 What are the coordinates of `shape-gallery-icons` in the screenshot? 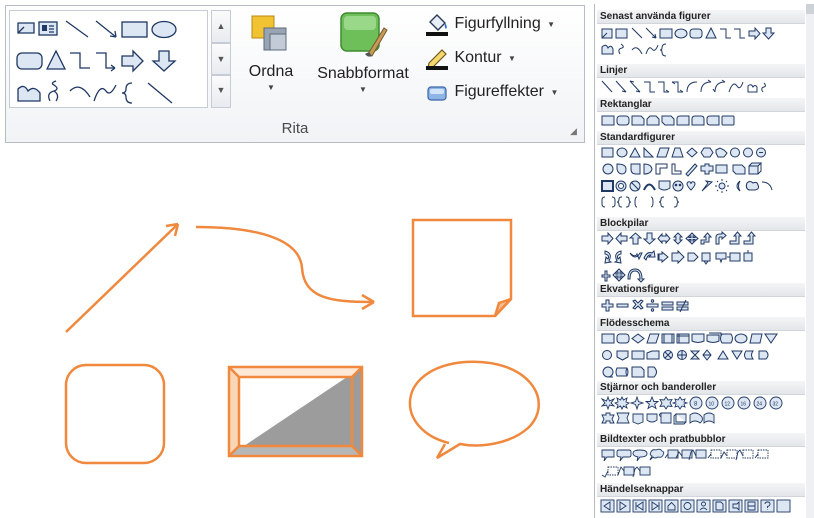 It's located at (96, 62).